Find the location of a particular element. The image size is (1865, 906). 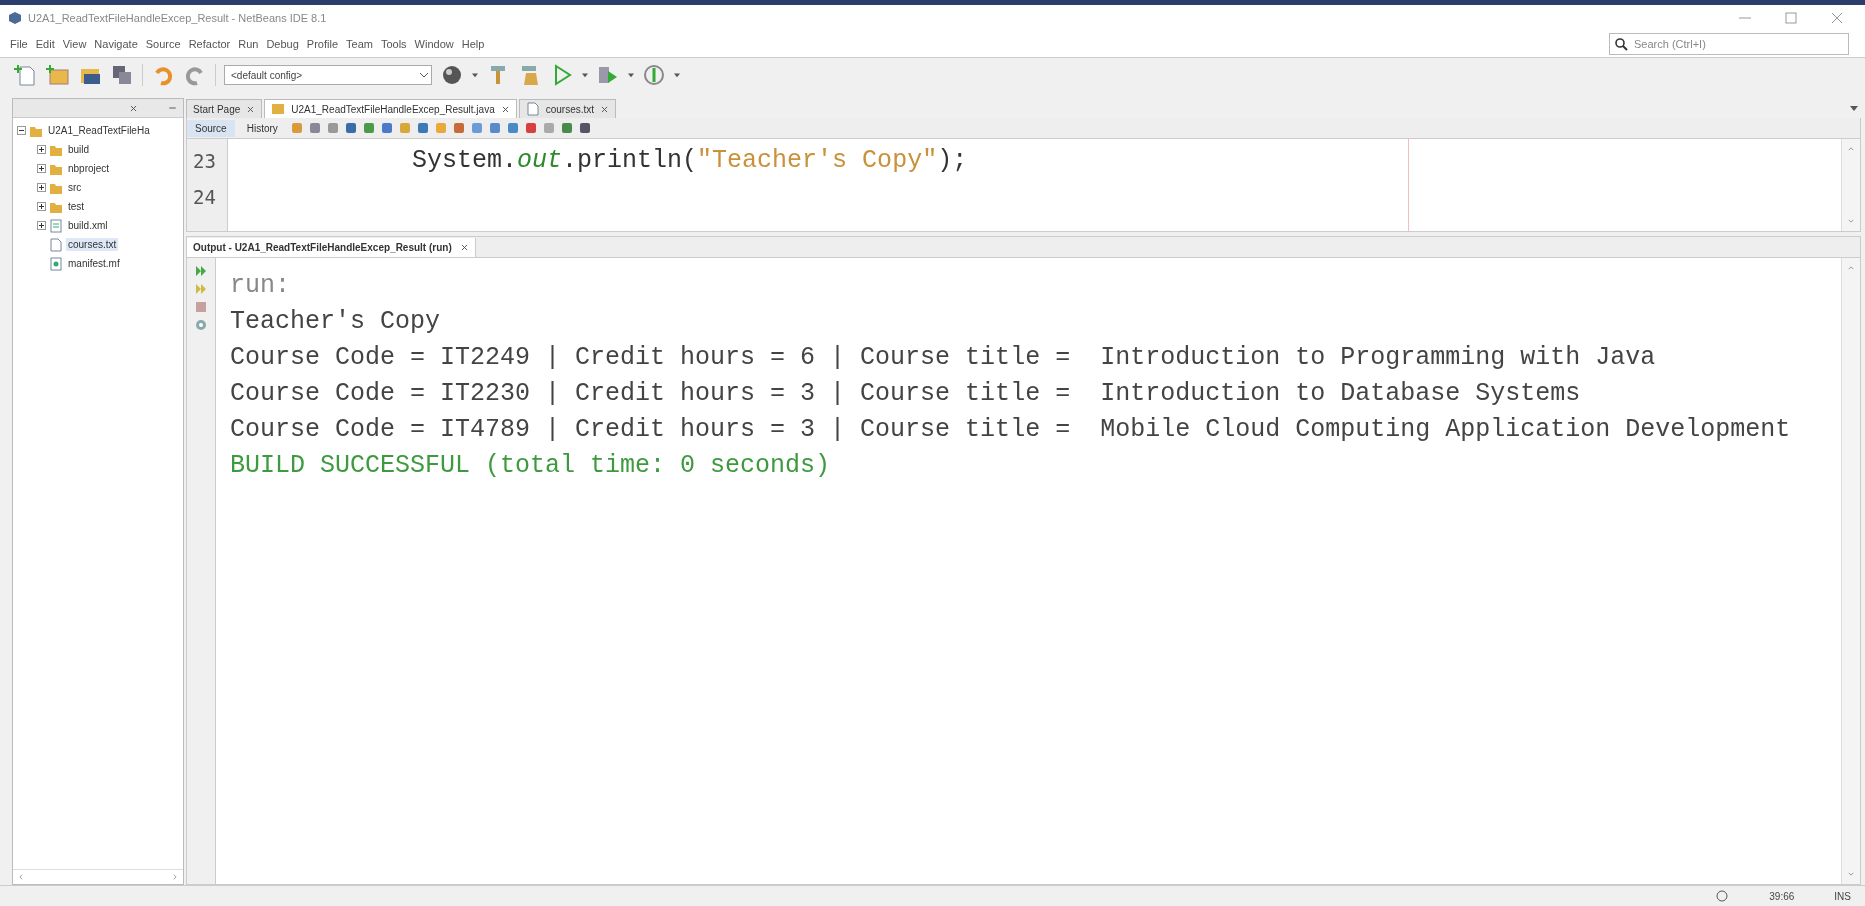

tree-item: test is located at coordinates (76, 206).